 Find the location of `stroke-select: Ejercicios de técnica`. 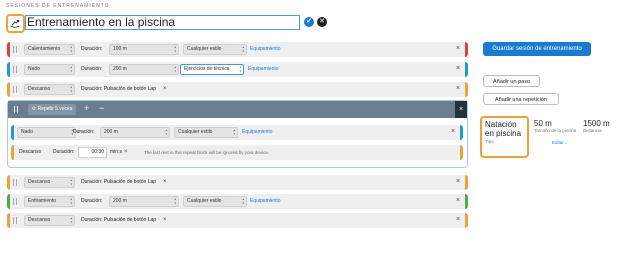

stroke-select: Ejercicios de técnica is located at coordinates (212, 69).